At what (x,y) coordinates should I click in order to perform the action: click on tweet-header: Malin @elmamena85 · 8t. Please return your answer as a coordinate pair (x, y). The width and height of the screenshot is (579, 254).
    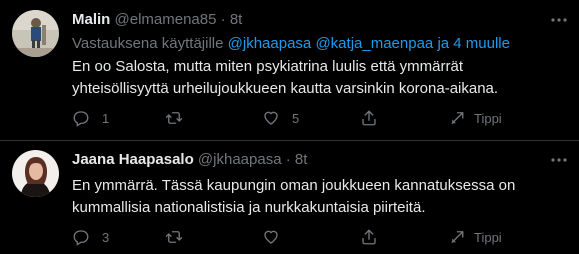
    Looking at the image, I should click on (157, 20).